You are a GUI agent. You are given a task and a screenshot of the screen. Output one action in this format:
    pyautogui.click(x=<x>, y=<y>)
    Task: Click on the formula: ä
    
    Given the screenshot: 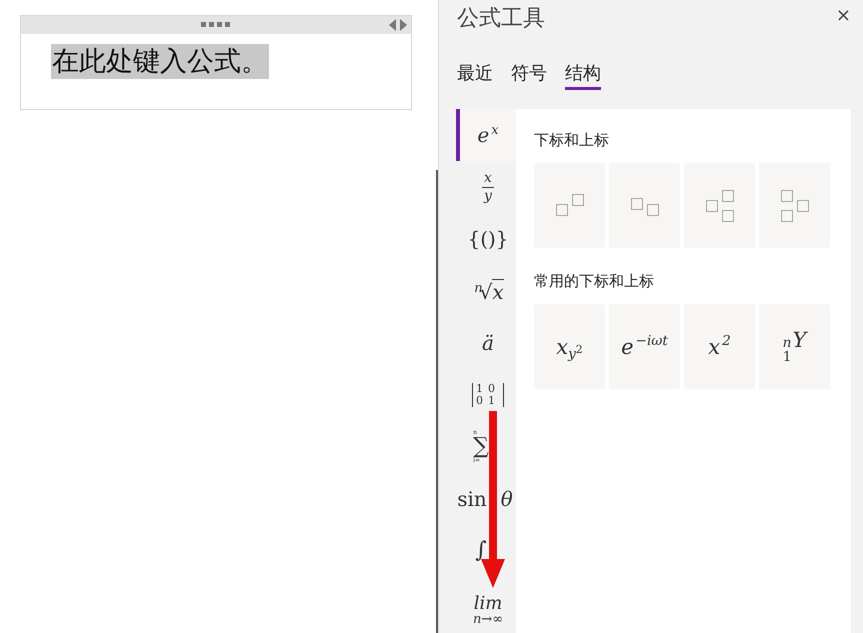 What is the action you would take?
    pyautogui.click(x=488, y=343)
    